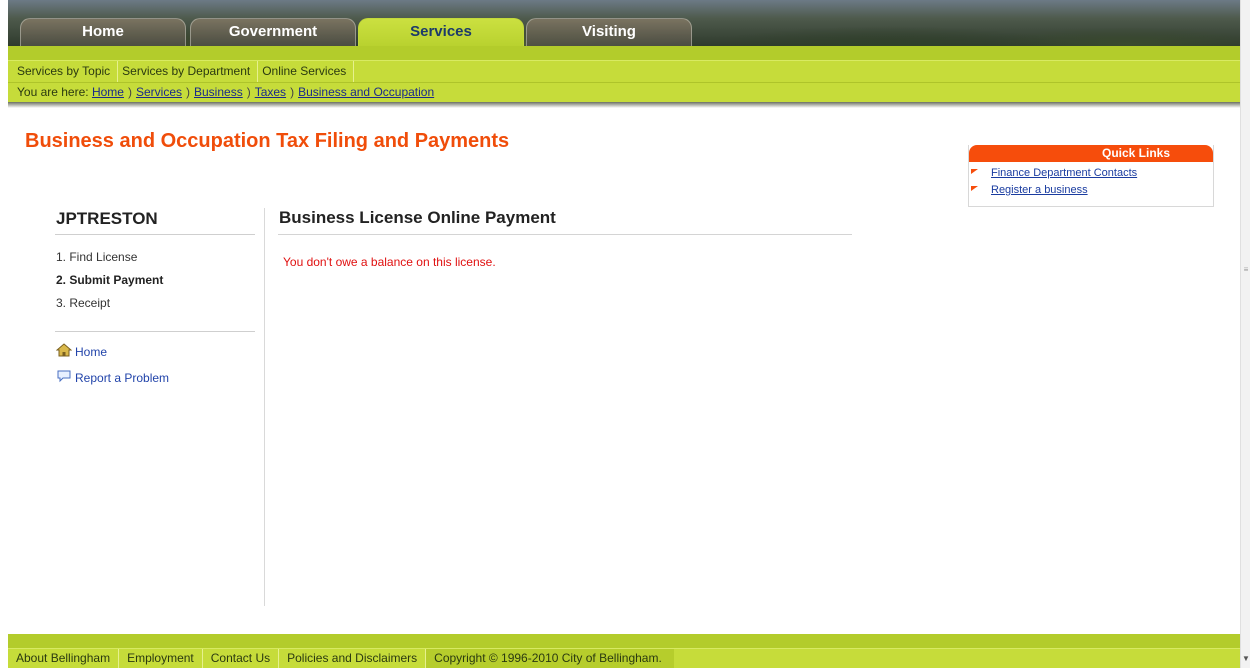  Describe the element at coordinates (188, 71) in the screenshot. I see `subnav-services-by-department: Services by Department` at that location.